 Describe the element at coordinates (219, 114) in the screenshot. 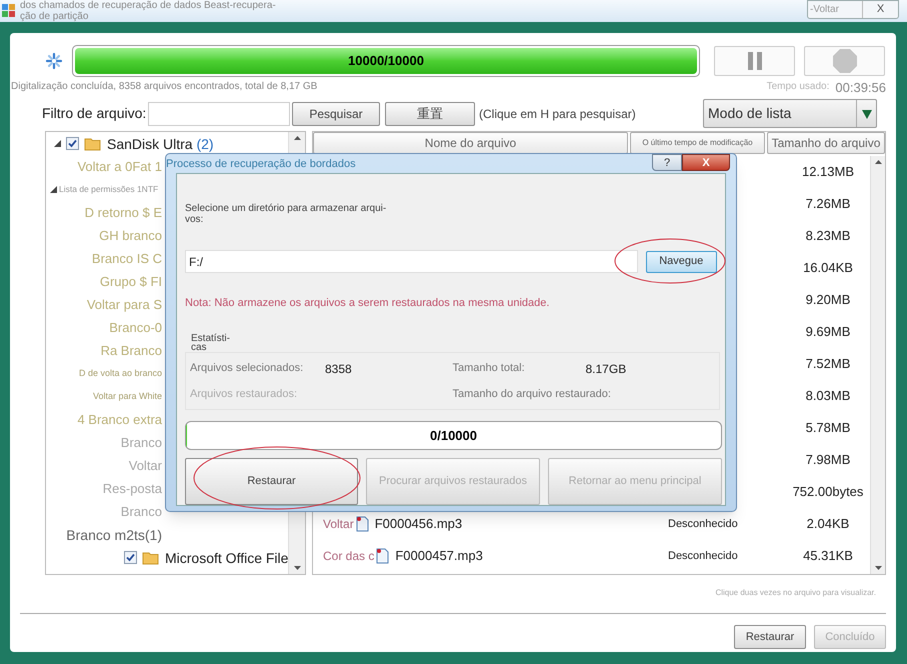

I see `filter-input` at that location.